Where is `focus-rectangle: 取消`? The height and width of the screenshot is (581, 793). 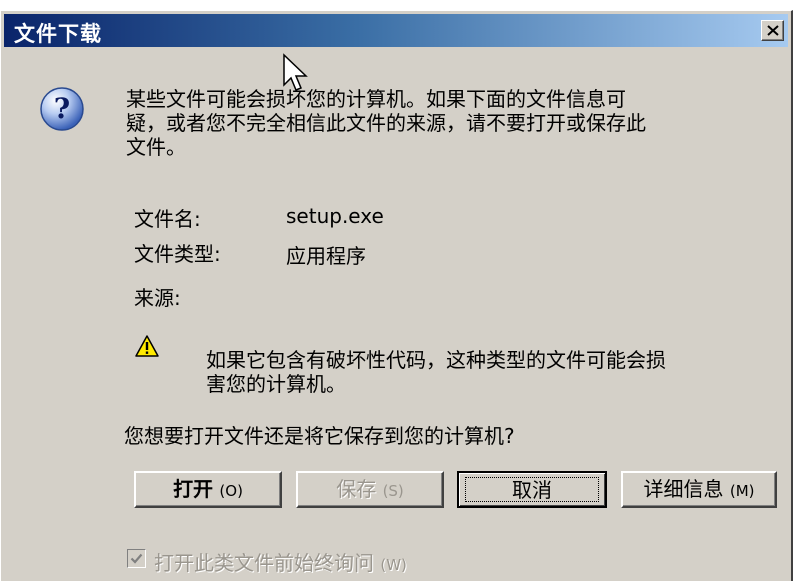 focus-rectangle: 取消 is located at coordinates (532, 489).